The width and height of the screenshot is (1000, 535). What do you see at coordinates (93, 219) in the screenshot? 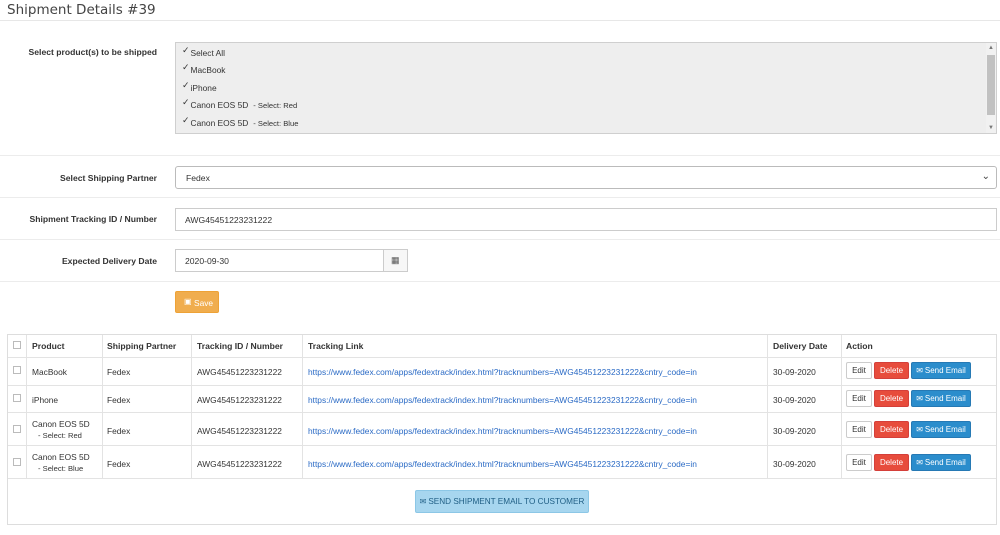
I see `tracking-label: Shipment Tracking ID / Number` at bounding box center [93, 219].